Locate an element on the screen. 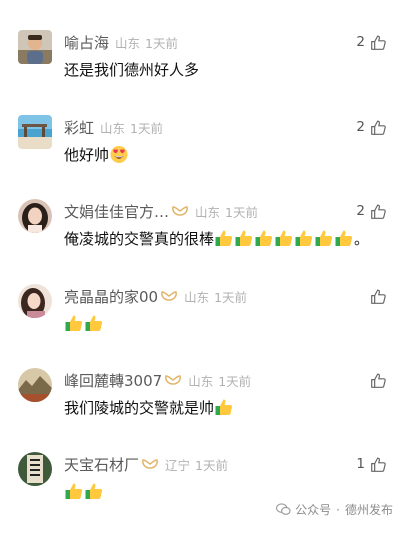 The width and height of the screenshot is (407, 536). comment-body: 俺凌城的交警真的很棒 is located at coordinates (139, 238).